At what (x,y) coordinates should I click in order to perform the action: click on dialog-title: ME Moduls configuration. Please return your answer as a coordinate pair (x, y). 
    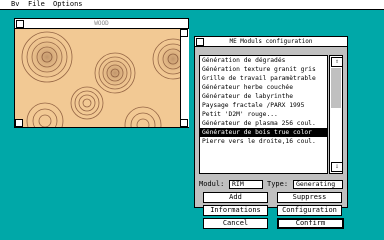
    Looking at the image, I should click on (271, 41).